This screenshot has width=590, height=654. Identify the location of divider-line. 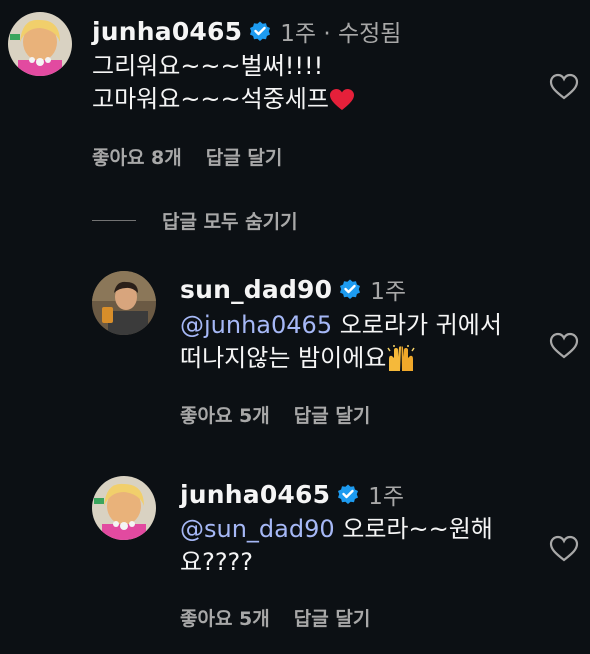
(114, 220).